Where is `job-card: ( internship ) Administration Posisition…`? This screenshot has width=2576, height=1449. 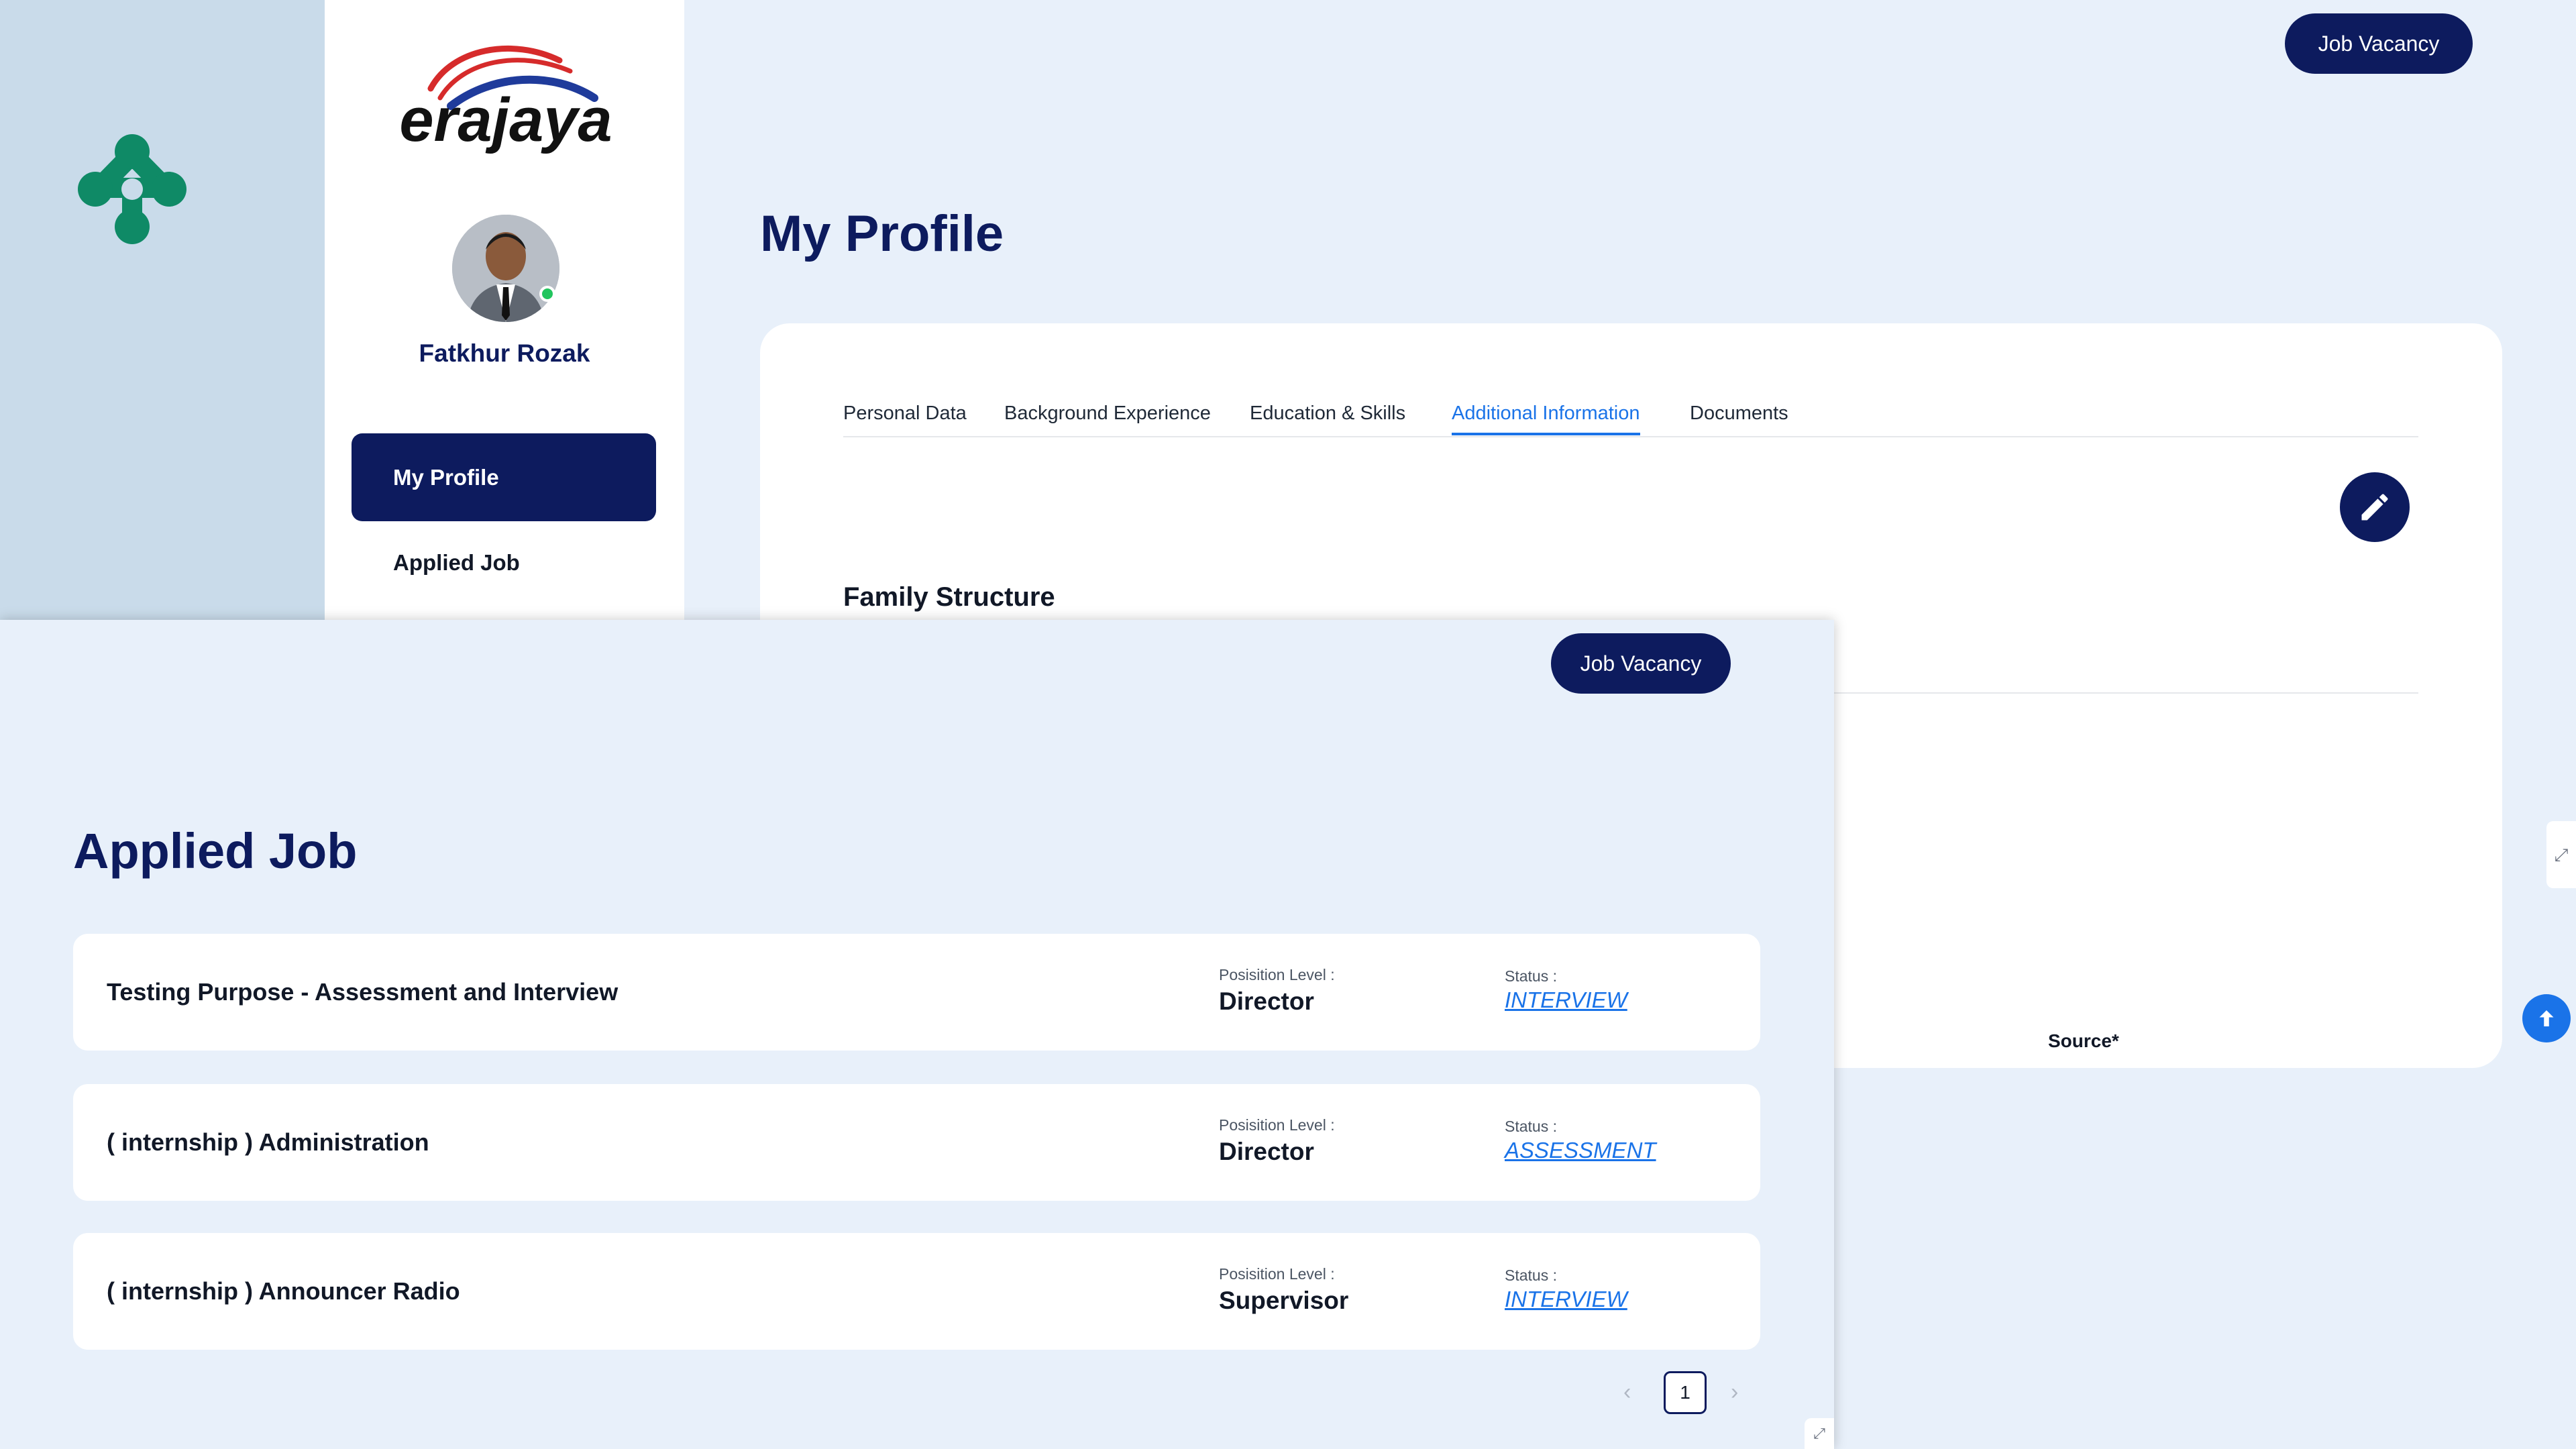 job-card: ( internship ) Administration Posisition… is located at coordinates (916, 1142).